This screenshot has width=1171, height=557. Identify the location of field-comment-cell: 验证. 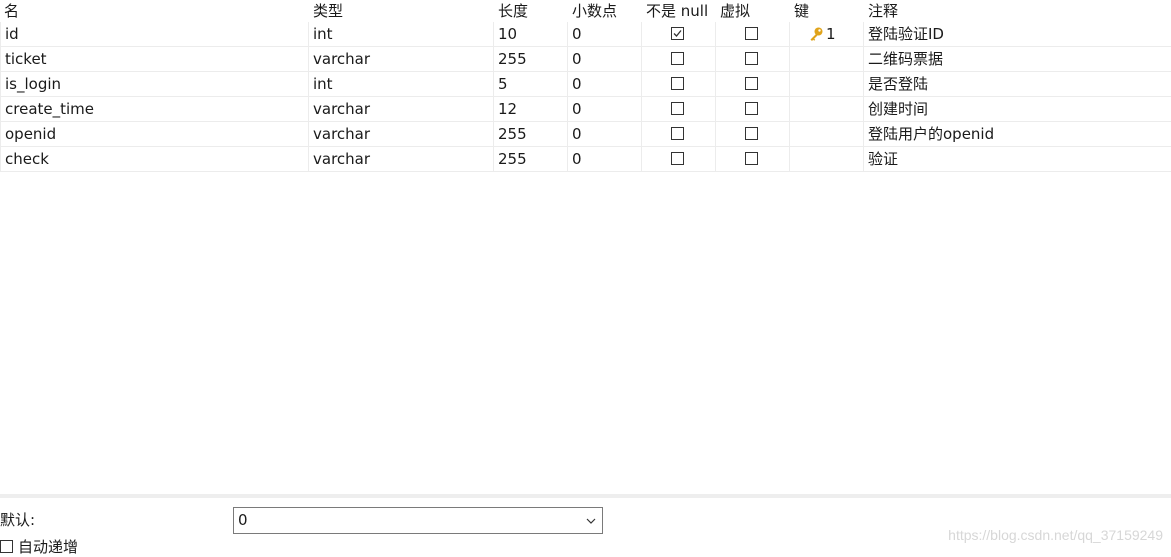
(1017, 159).